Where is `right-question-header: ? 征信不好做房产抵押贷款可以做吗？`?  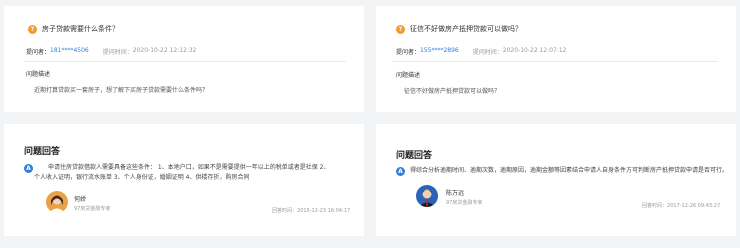 right-question-header: ? 征信不好做房产抵押贷款可以做吗？ is located at coordinates (459, 29).